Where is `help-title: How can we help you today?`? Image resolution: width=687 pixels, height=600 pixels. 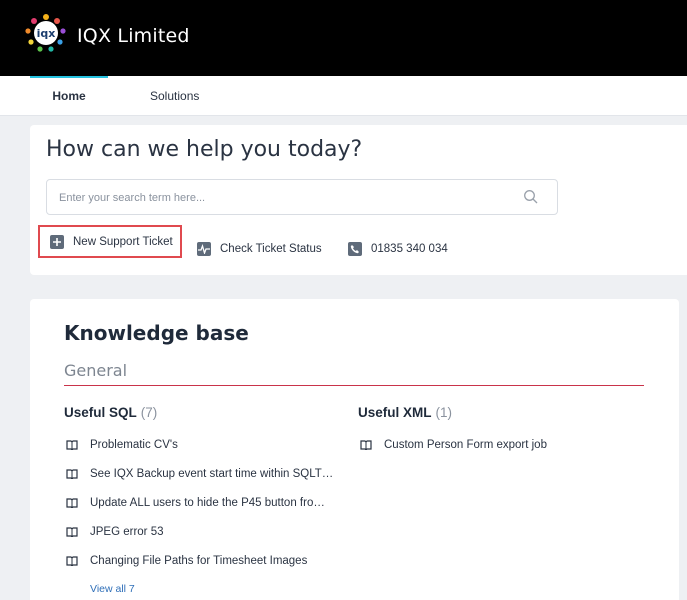 help-title: How can we help you today? is located at coordinates (204, 149).